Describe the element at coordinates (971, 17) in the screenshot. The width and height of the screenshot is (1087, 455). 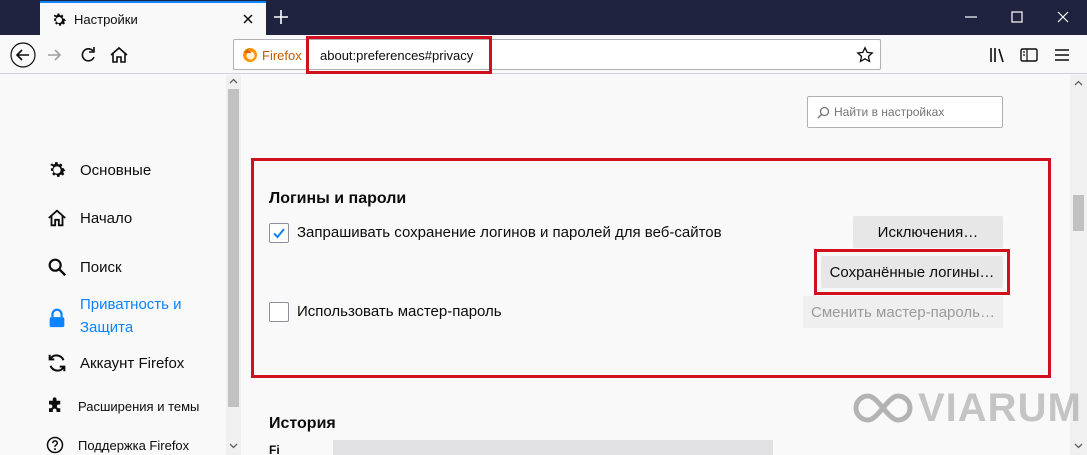
I see `minimize-icon` at that location.